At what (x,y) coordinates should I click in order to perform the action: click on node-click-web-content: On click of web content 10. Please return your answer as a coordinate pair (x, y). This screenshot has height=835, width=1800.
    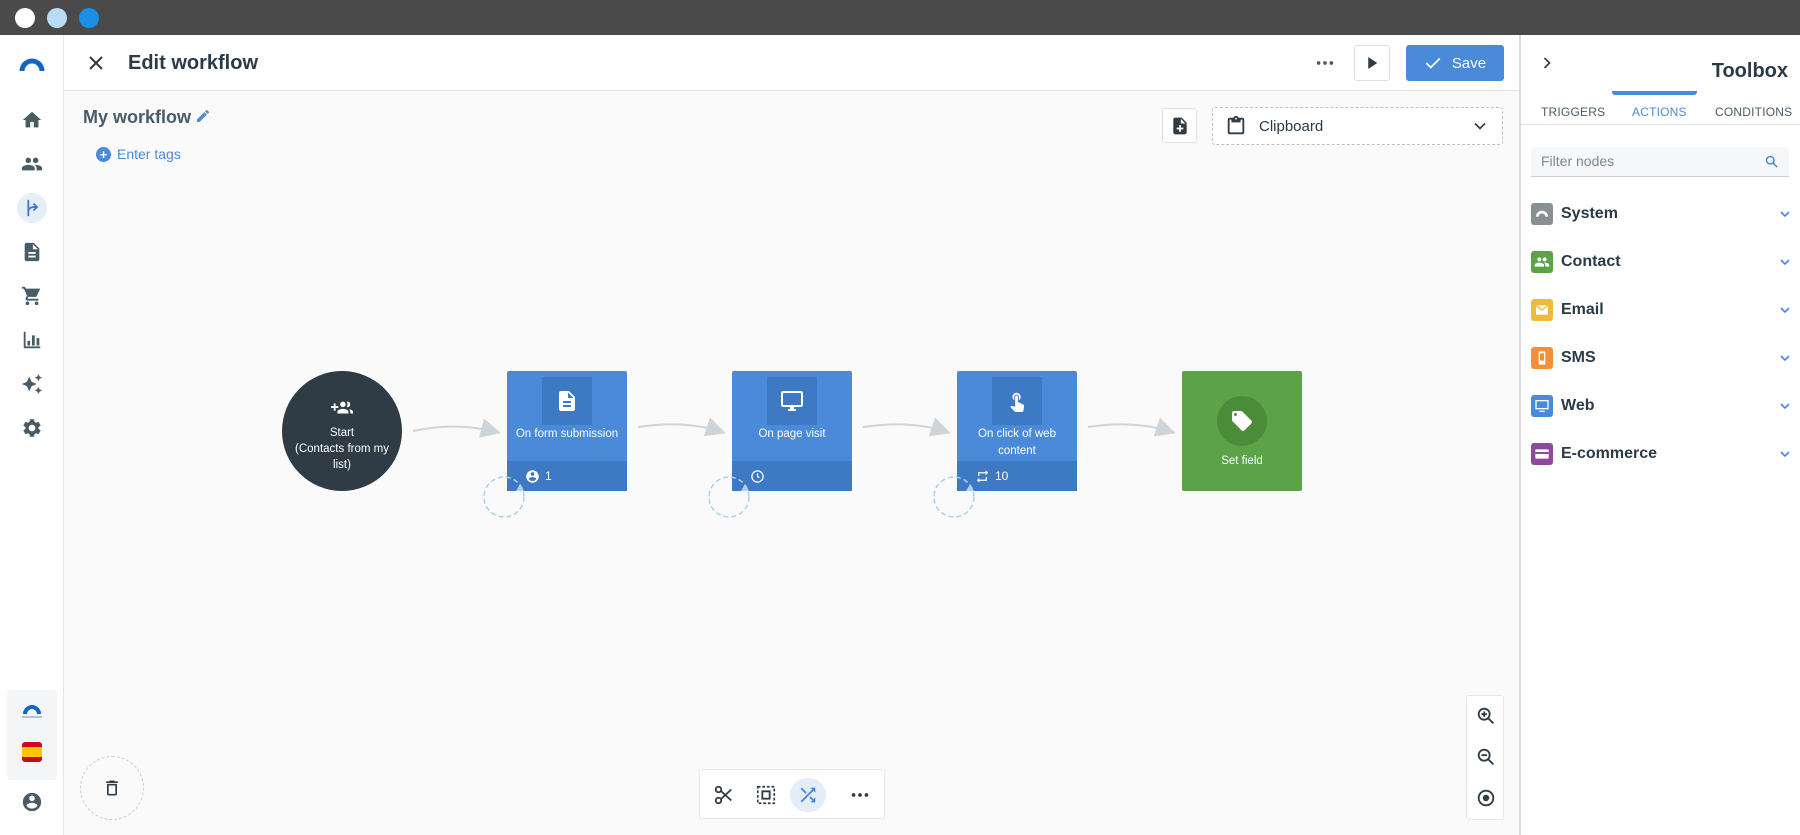
    Looking at the image, I should click on (1017, 431).